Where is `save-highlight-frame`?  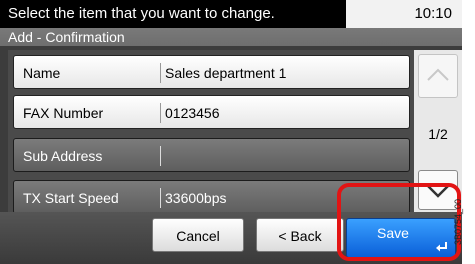 save-highlight-frame is located at coordinates (399, 222).